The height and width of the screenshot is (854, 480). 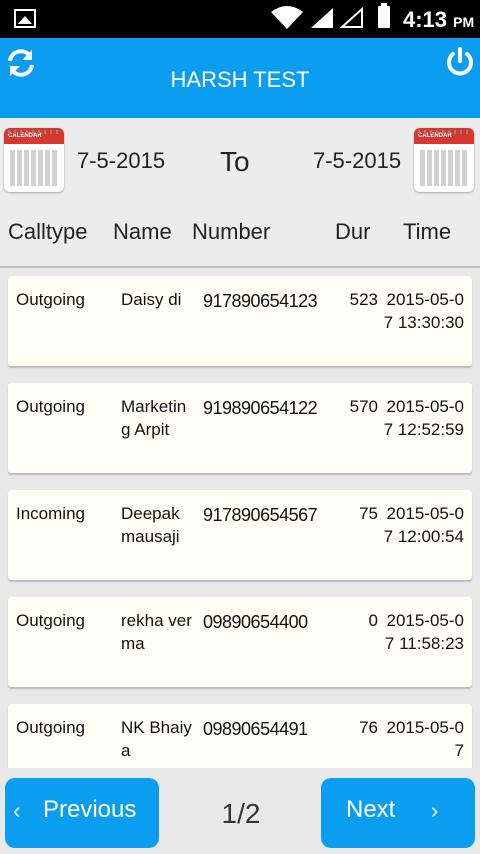 I want to click on gallery-icon, so click(x=25, y=18).